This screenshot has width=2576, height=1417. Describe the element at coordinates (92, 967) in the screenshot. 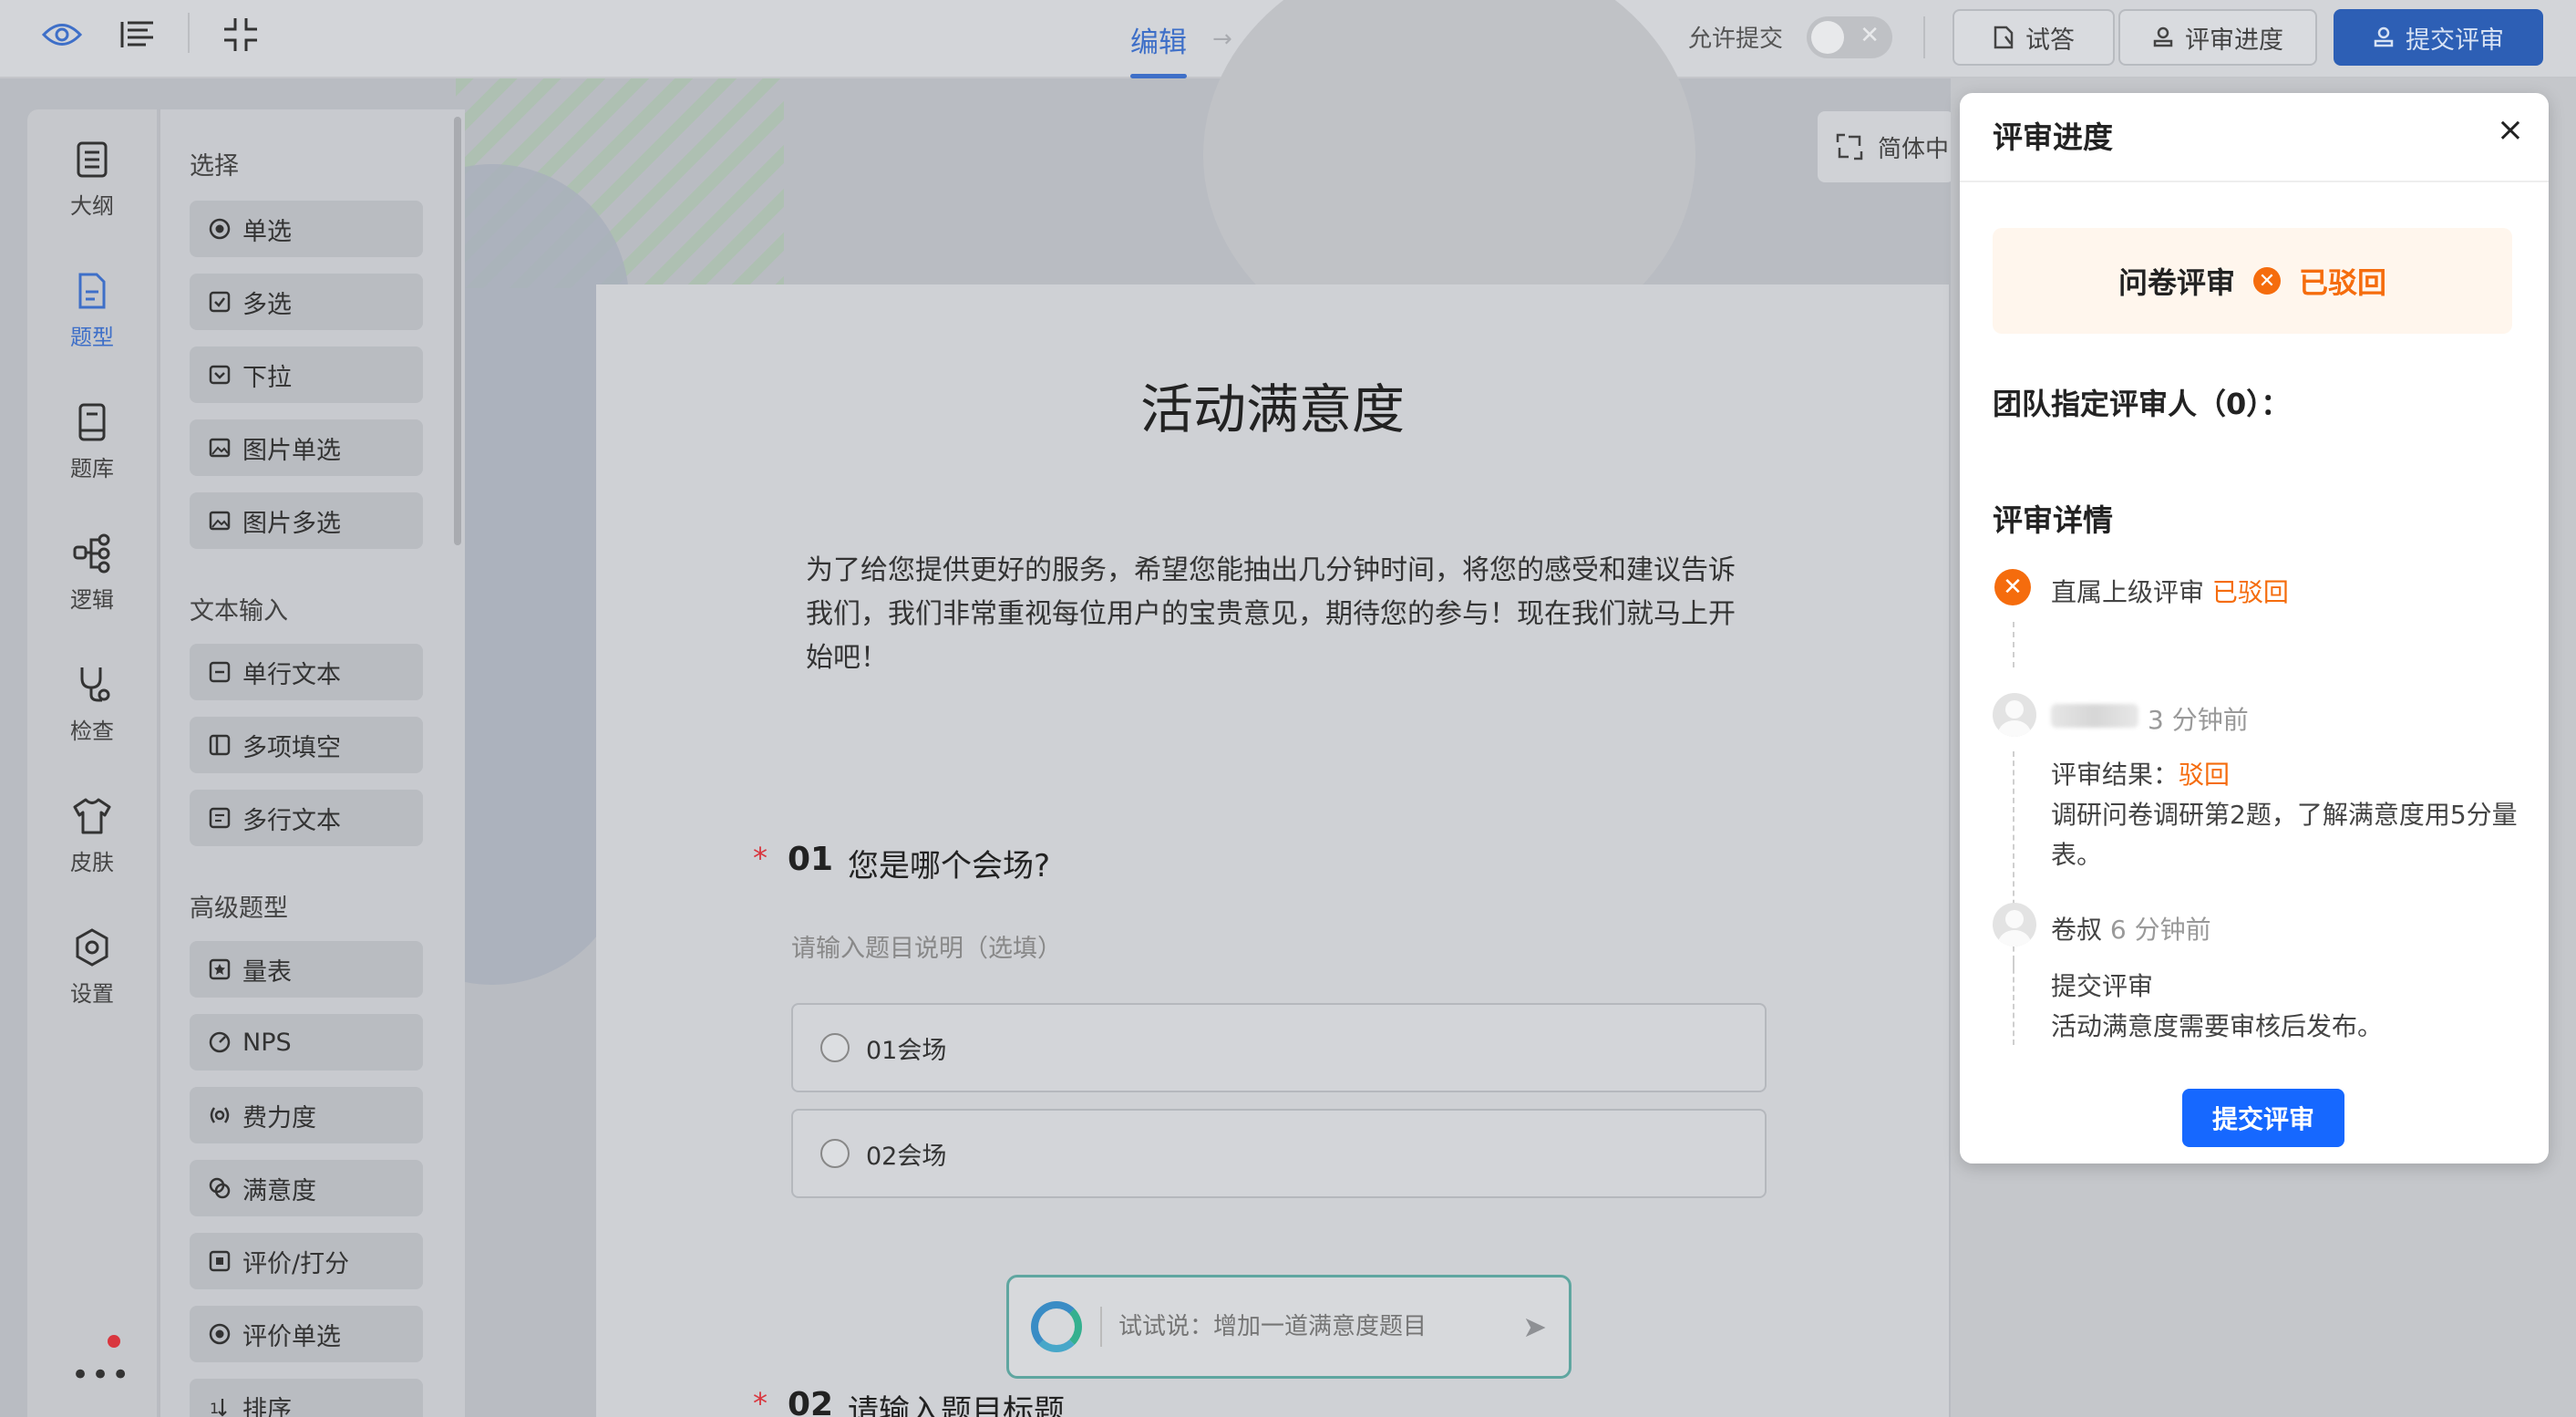

I see `rail-item-settings: 设置` at that location.